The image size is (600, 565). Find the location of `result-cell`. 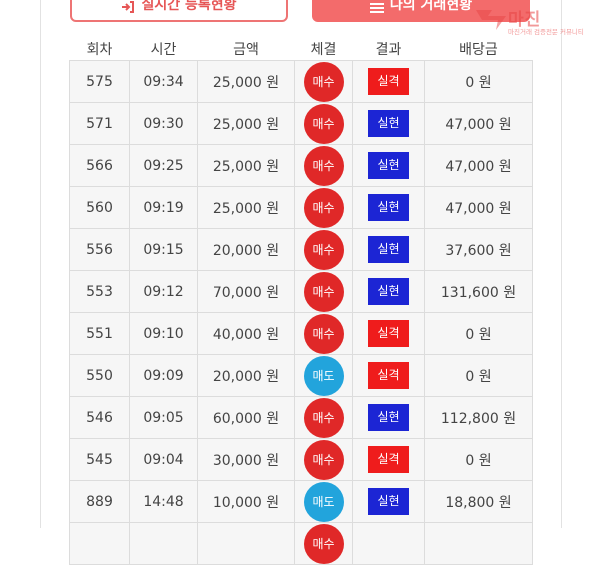

result-cell is located at coordinates (388, 543).